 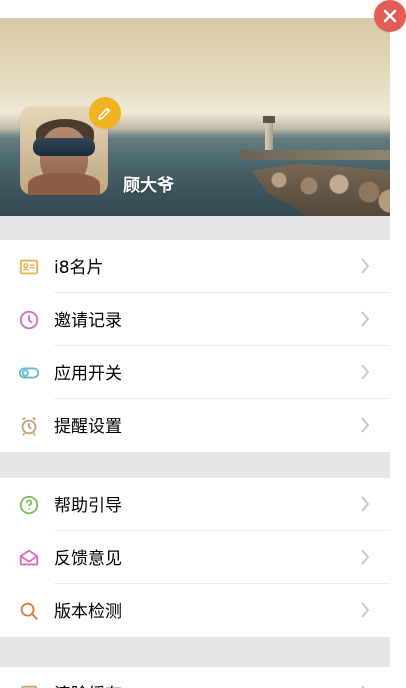 What do you see at coordinates (195, 425) in the screenshot?
I see `menu-item-reminder-settings: 提醒设置` at bounding box center [195, 425].